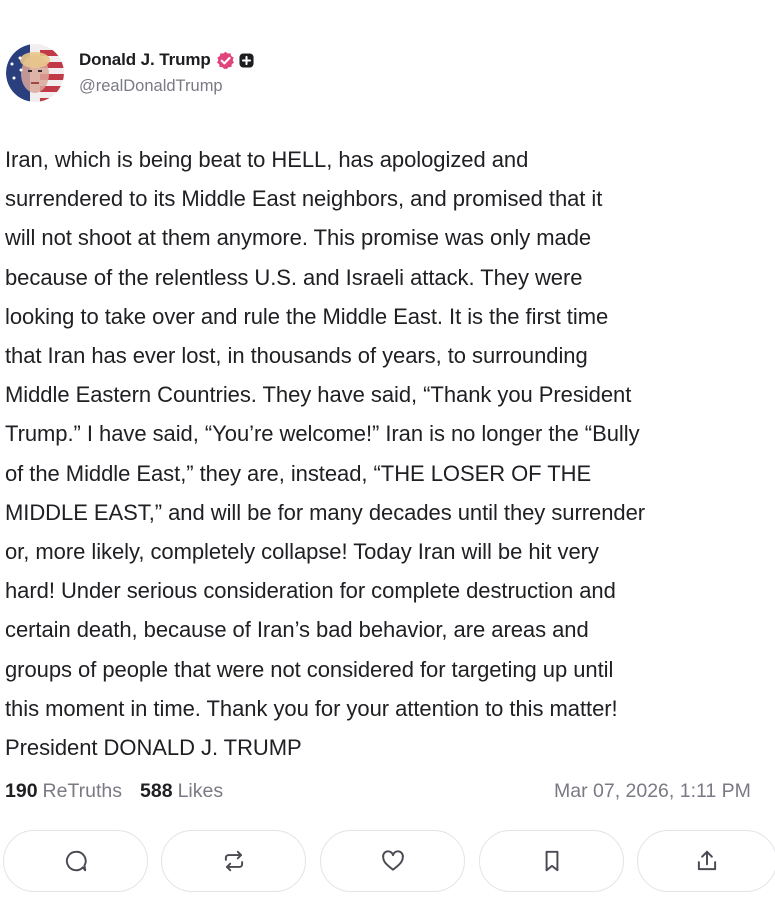  Describe the element at coordinates (201, 791) in the screenshot. I see `likes-label: Likes` at that location.